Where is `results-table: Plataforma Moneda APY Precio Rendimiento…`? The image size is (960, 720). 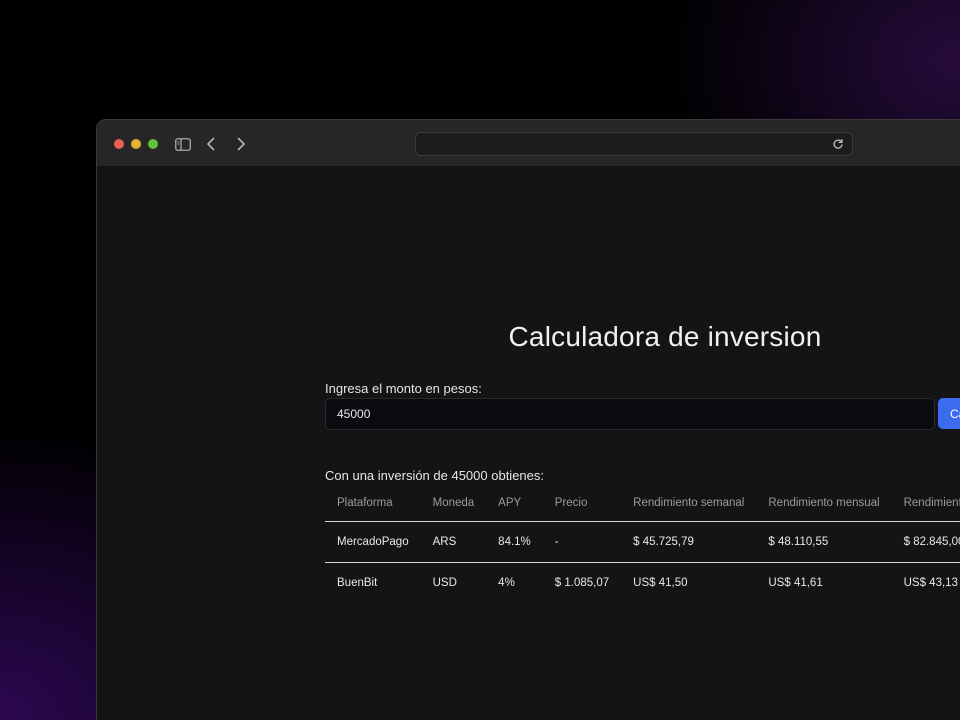
results-table: Plataforma Moneda APY Precio Rendimiento… is located at coordinates (642, 544).